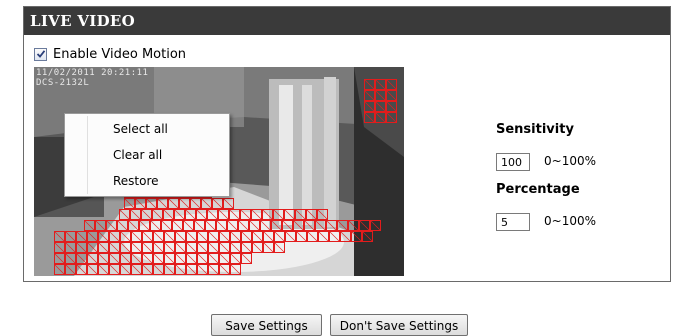  I want to click on percentage-input, so click(513, 222).